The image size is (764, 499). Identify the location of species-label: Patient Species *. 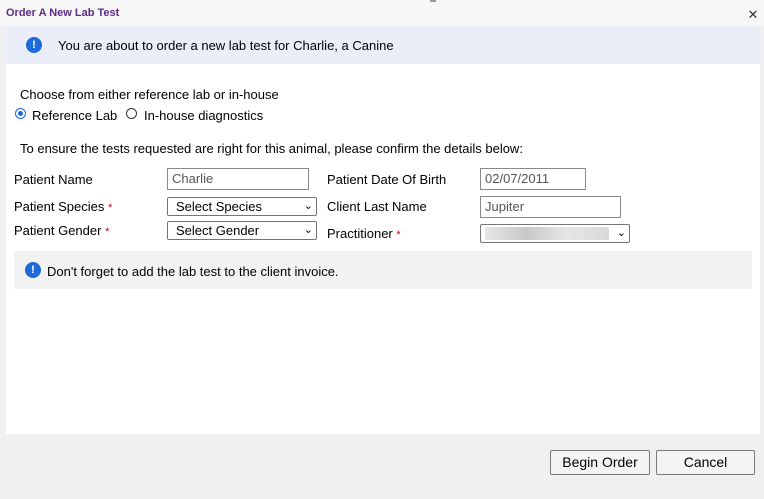
(63, 206).